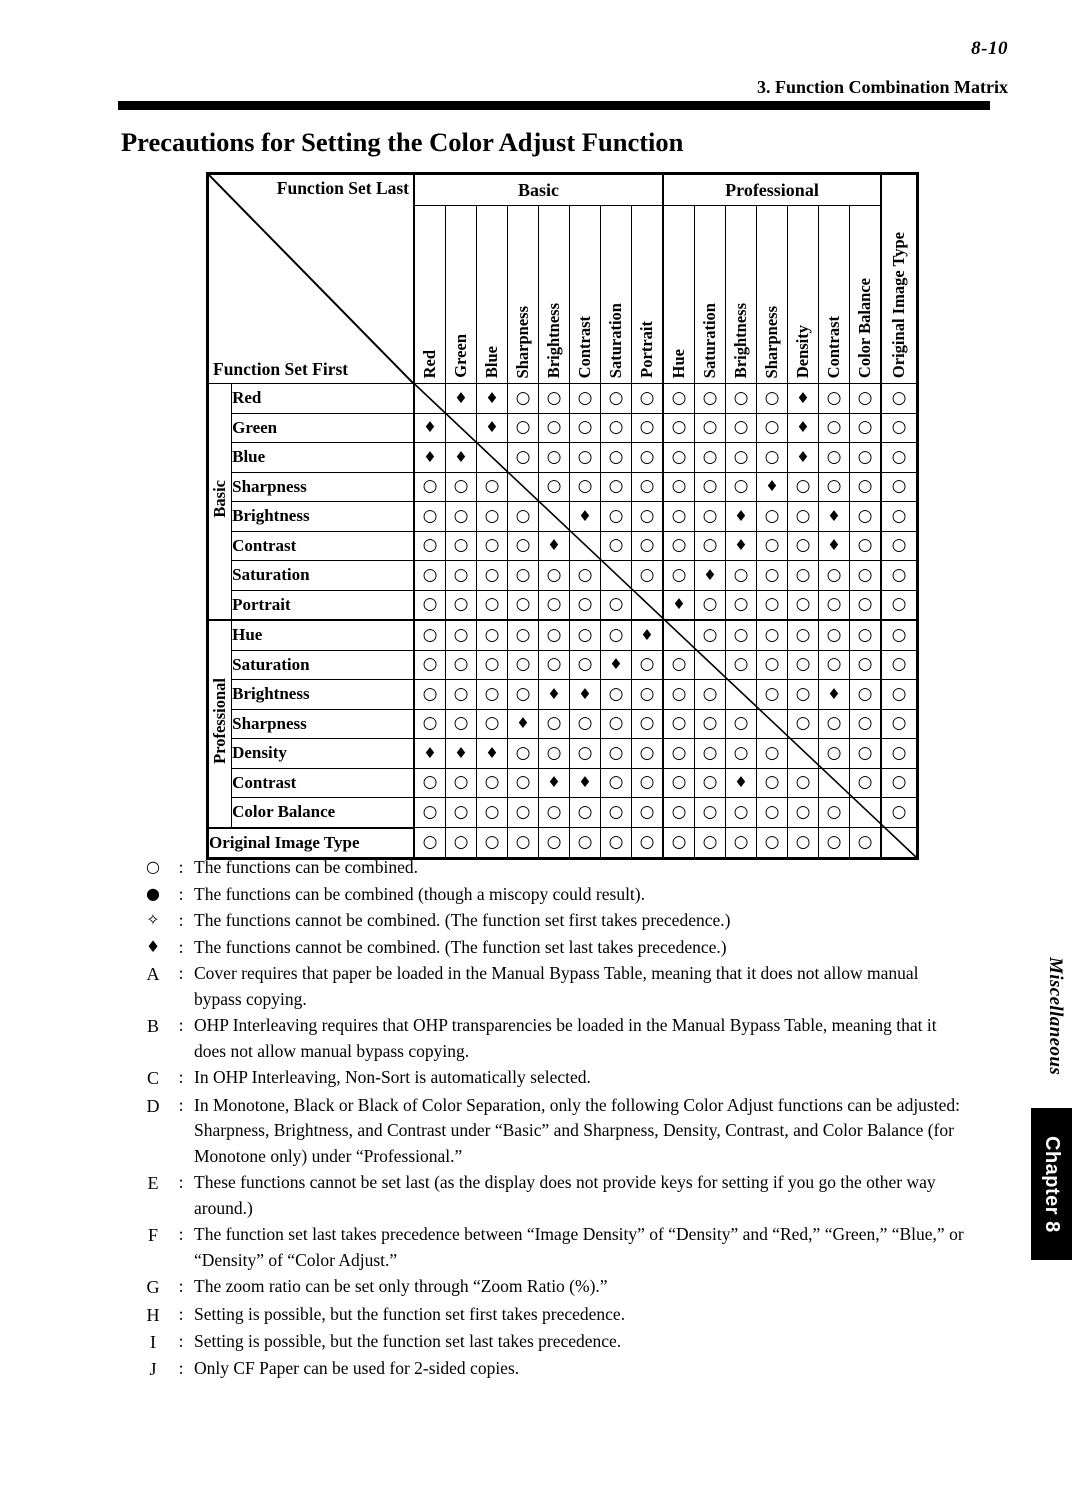  What do you see at coordinates (553, 868) in the screenshot?
I see `legend-item: ○: The functions can be combined.` at bounding box center [553, 868].